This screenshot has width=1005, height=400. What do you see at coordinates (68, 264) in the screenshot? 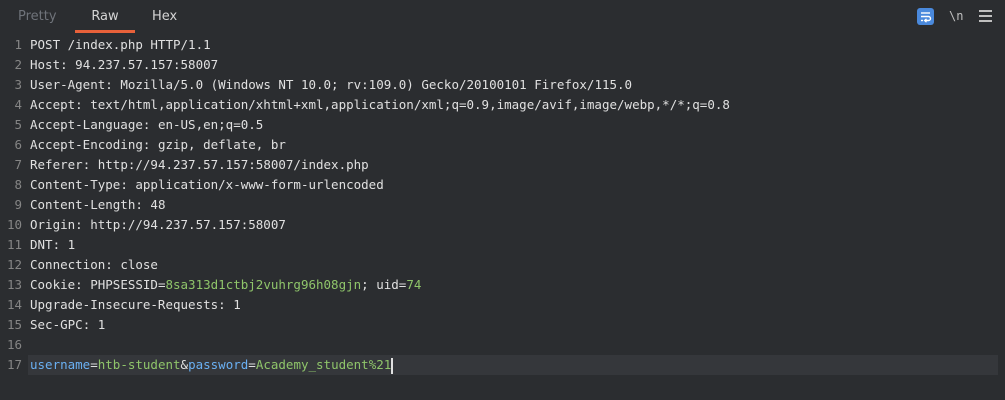
I see `header-name: Connection` at bounding box center [68, 264].